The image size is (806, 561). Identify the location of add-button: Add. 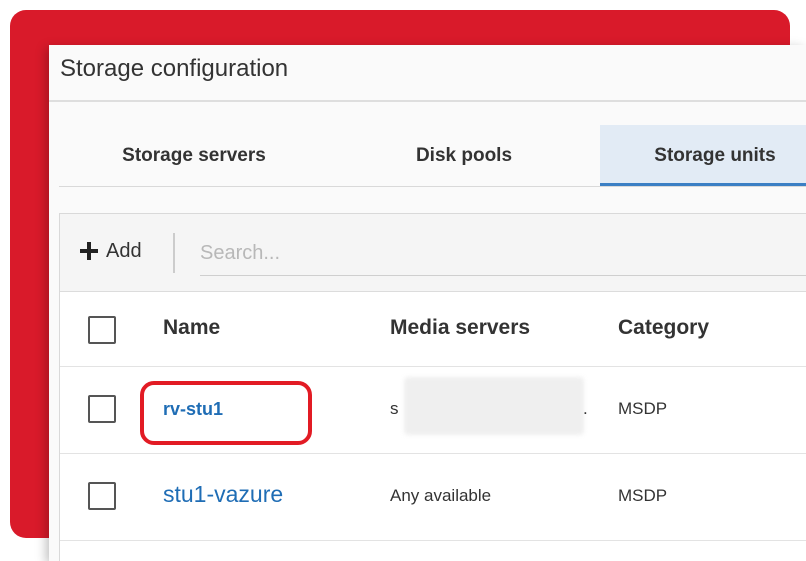
(111, 251).